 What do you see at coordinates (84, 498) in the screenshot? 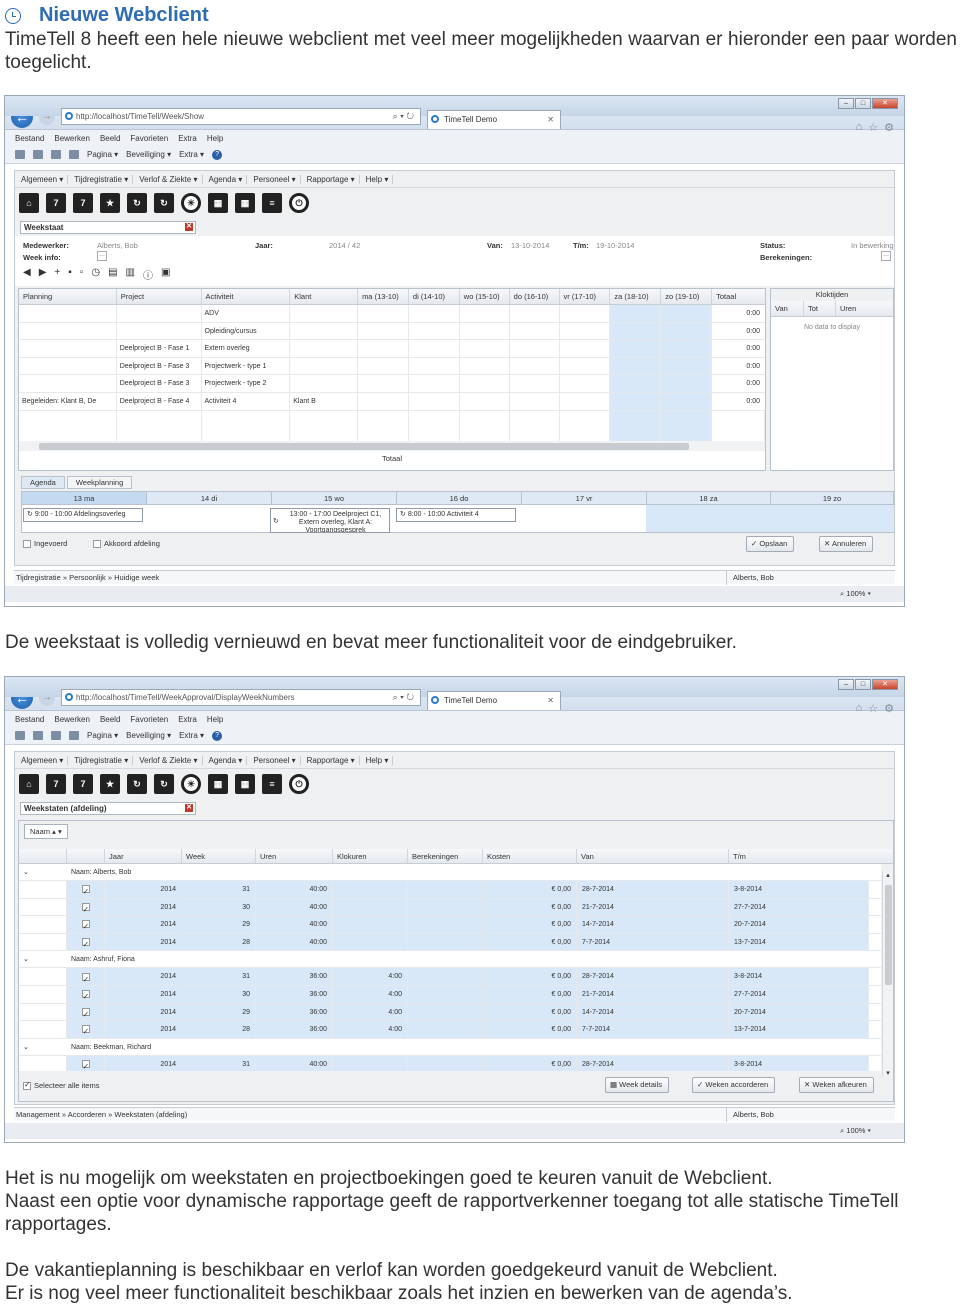
I see `day-label: 13 ma` at bounding box center [84, 498].